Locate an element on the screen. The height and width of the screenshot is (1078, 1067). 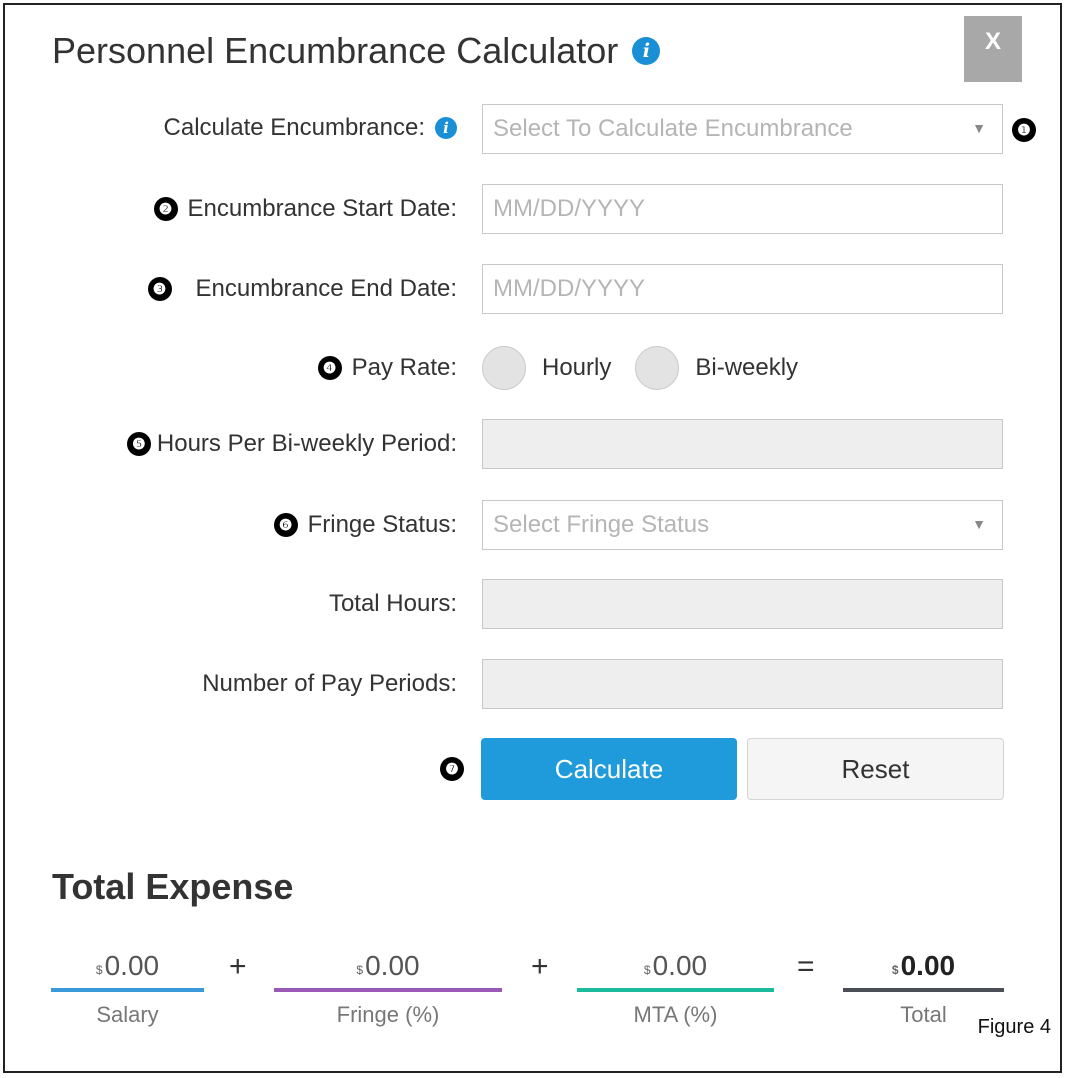
fringe-status-select: Select Fringe Status ▼ is located at coordinates (742, 525).